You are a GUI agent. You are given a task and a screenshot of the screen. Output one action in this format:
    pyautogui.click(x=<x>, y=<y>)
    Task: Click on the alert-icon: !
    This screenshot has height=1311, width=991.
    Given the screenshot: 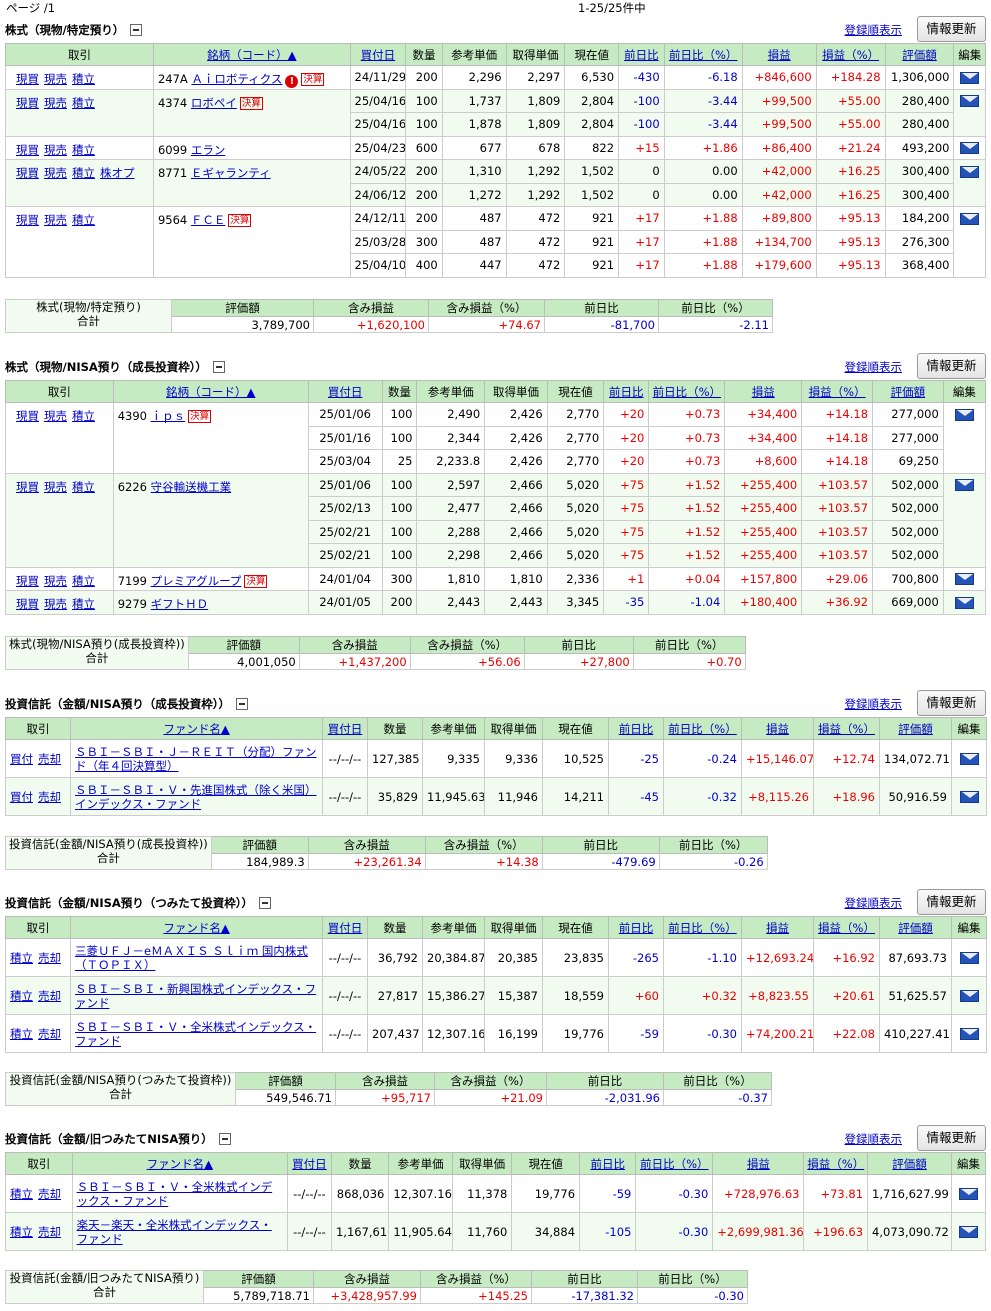 What is the action you would take?
    pyautogui.click(x=292, y=81)
    